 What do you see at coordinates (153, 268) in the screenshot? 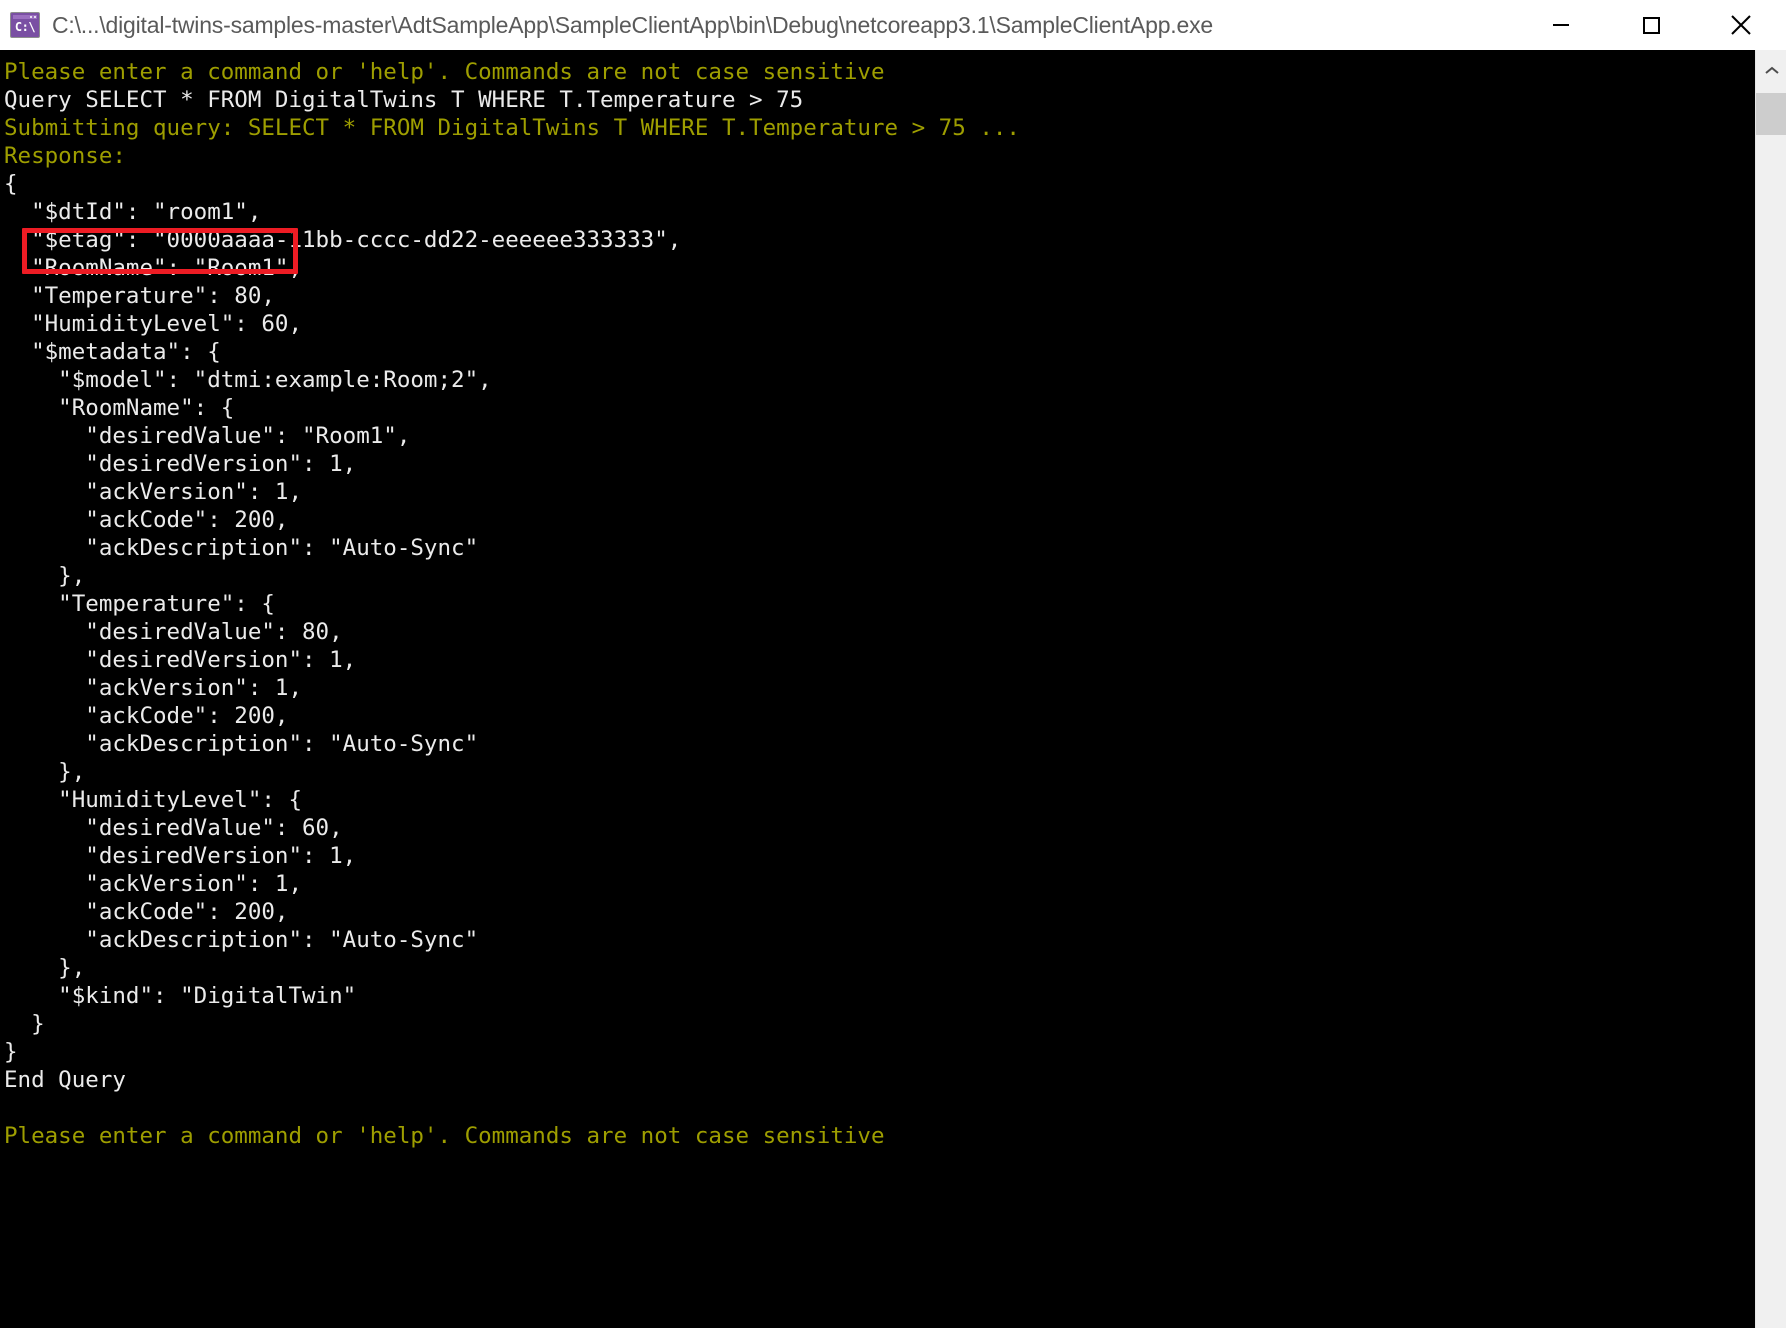
I see `console-line: "RoomName": "Room1",` at bounding box center [153, 268].